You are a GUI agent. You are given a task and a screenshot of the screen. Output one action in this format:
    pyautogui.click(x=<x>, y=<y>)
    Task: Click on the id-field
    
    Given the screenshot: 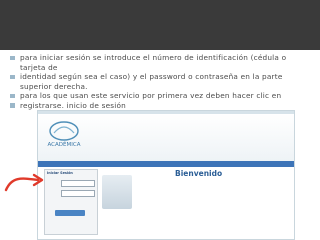 What is the action you would take?
    pyautogui.click(x=78, y=183)
    